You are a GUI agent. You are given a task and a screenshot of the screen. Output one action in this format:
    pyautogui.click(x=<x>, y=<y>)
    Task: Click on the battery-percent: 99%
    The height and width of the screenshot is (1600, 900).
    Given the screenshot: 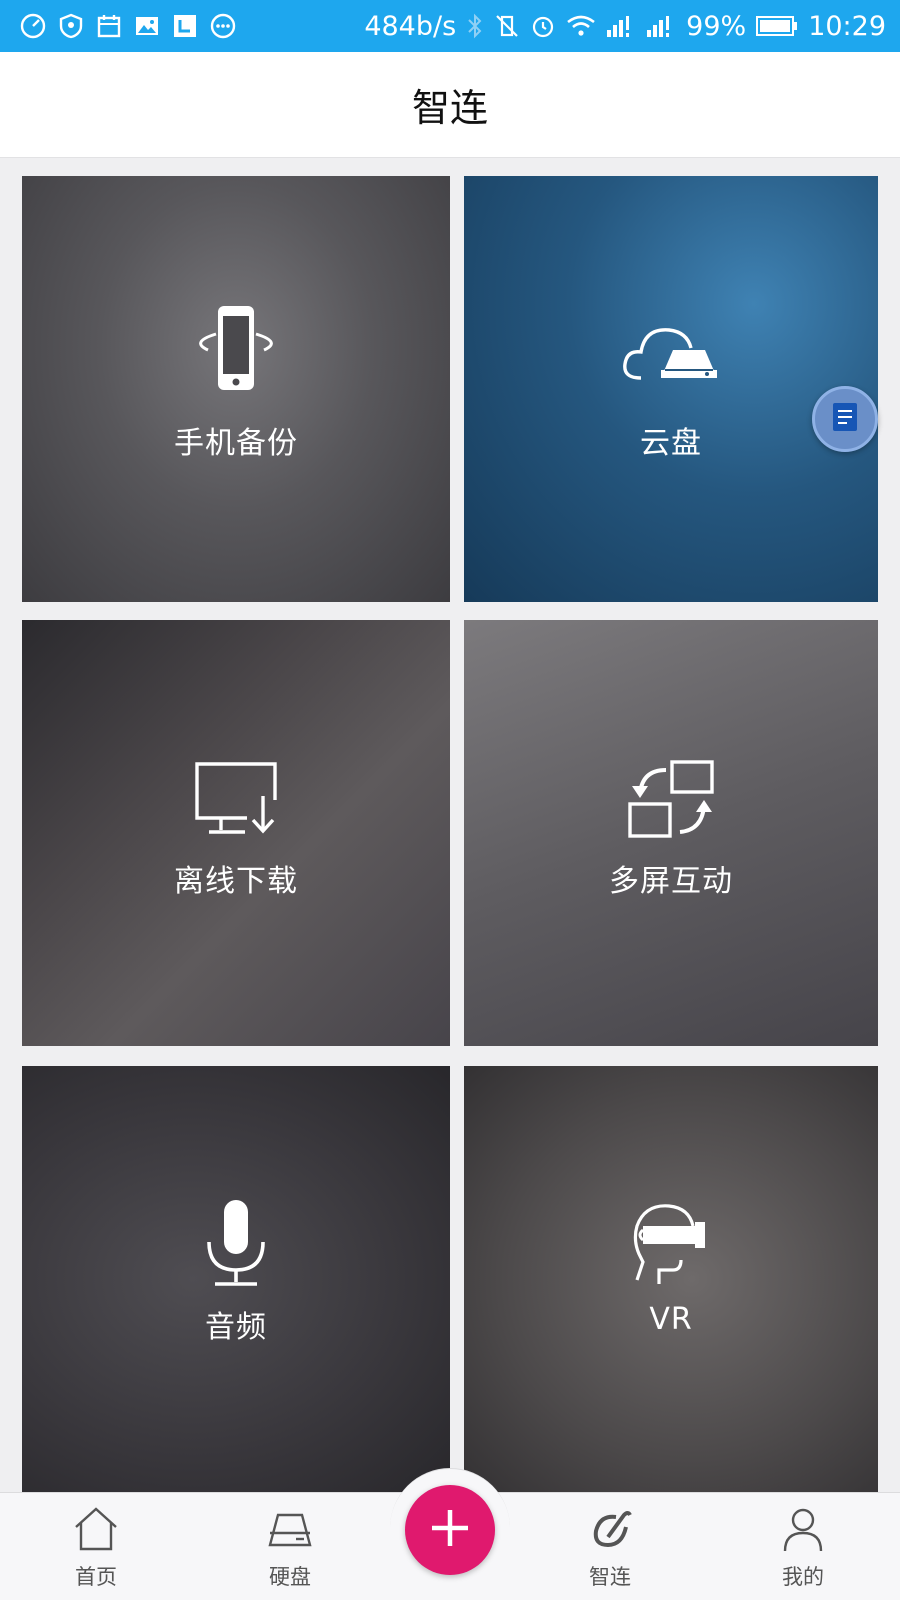 What is the action you would take?
    pyautogui.click(x=716, y=26)
    